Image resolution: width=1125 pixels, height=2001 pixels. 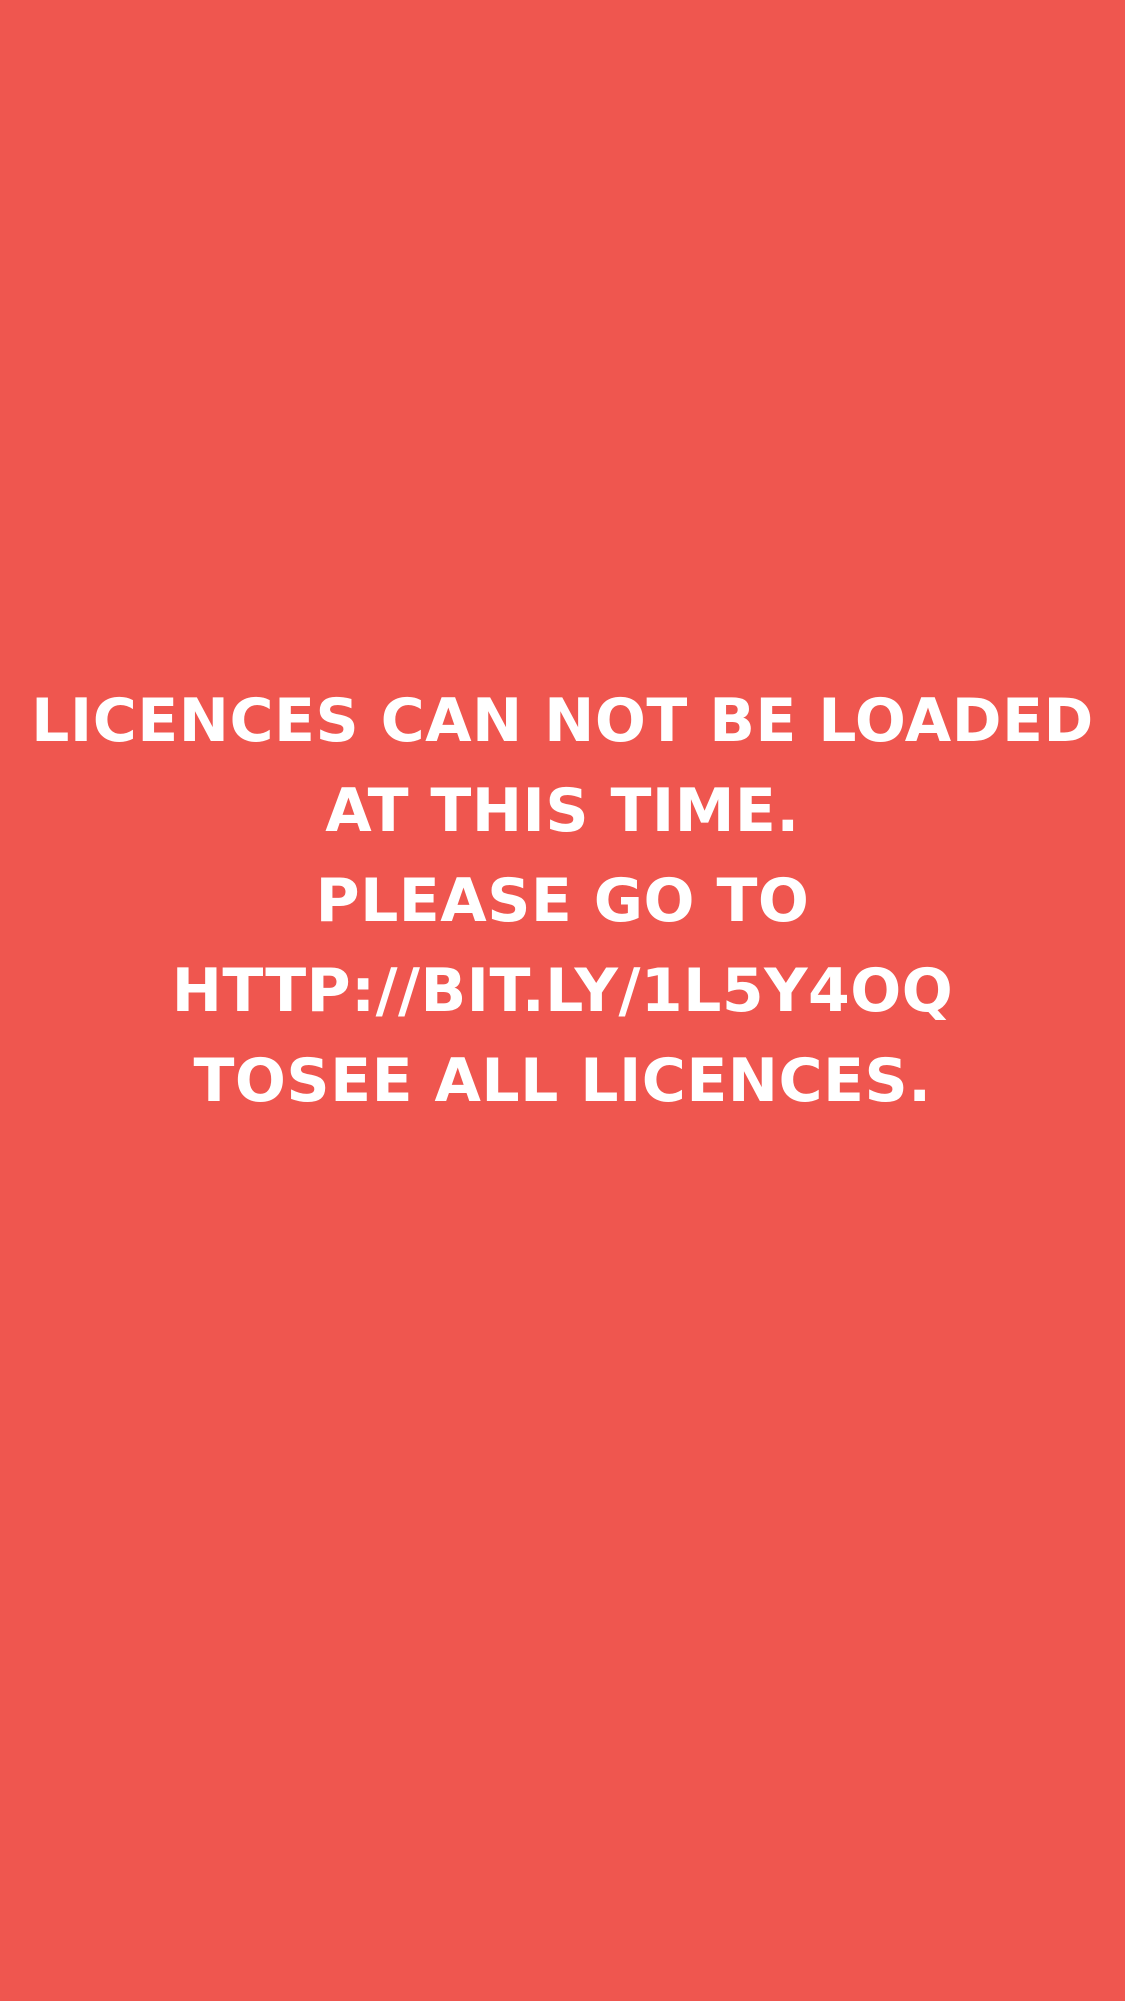 I want to click on error-message-line-1: LICENCES CAN NOT BE LOADED, so click(x=562, y=721).